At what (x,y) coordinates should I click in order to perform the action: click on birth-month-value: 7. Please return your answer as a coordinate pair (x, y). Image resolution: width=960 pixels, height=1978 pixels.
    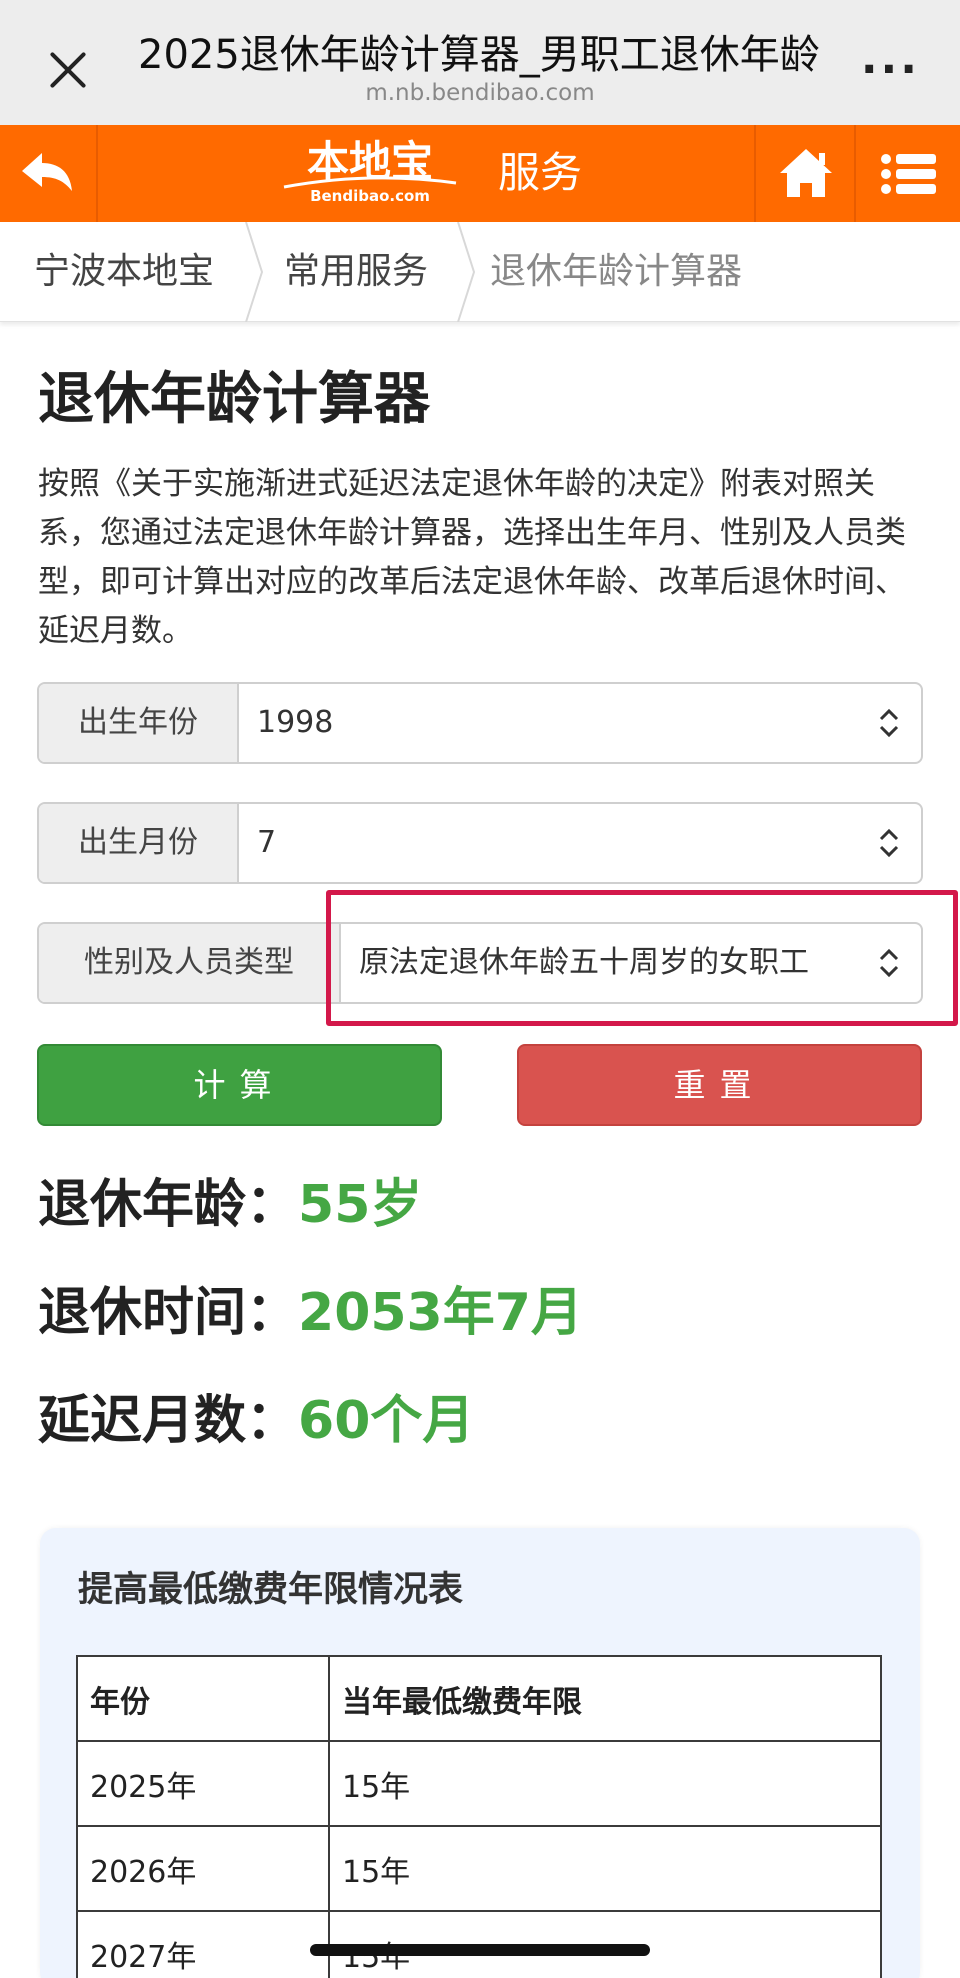
    Looking at the image, I should click on (557, 843).